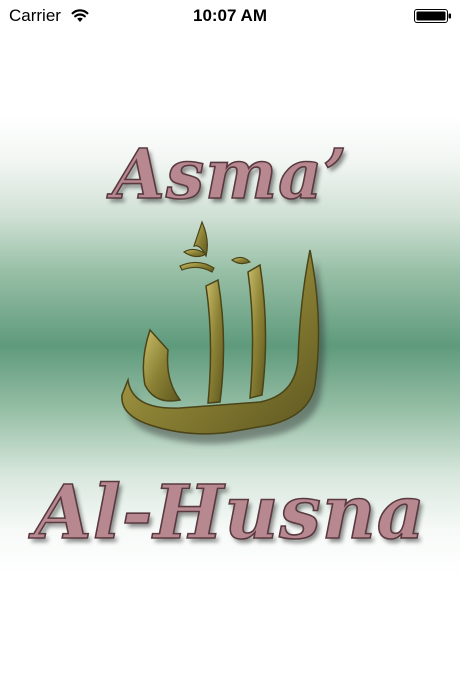  I want to click on battery-icon, so click(432, 16).